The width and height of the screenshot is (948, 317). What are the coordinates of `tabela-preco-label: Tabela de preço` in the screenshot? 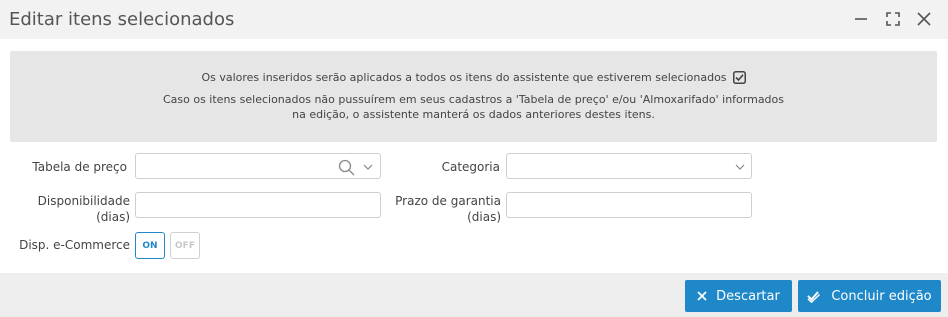 It's located at (79, 167).